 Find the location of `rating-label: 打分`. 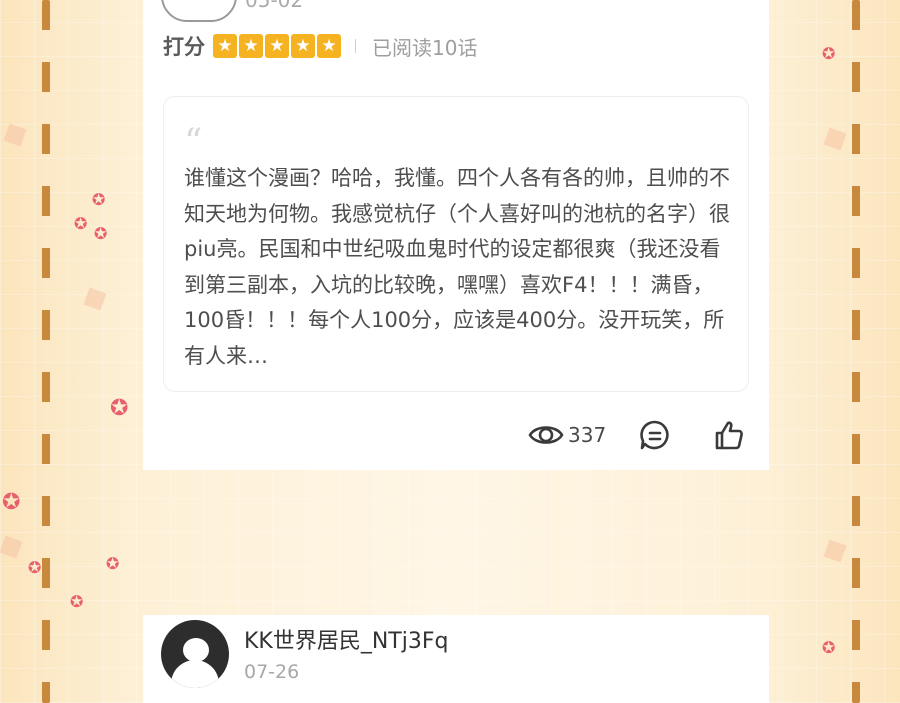

rating-label: 打分 is located at coordinates (184, 47).